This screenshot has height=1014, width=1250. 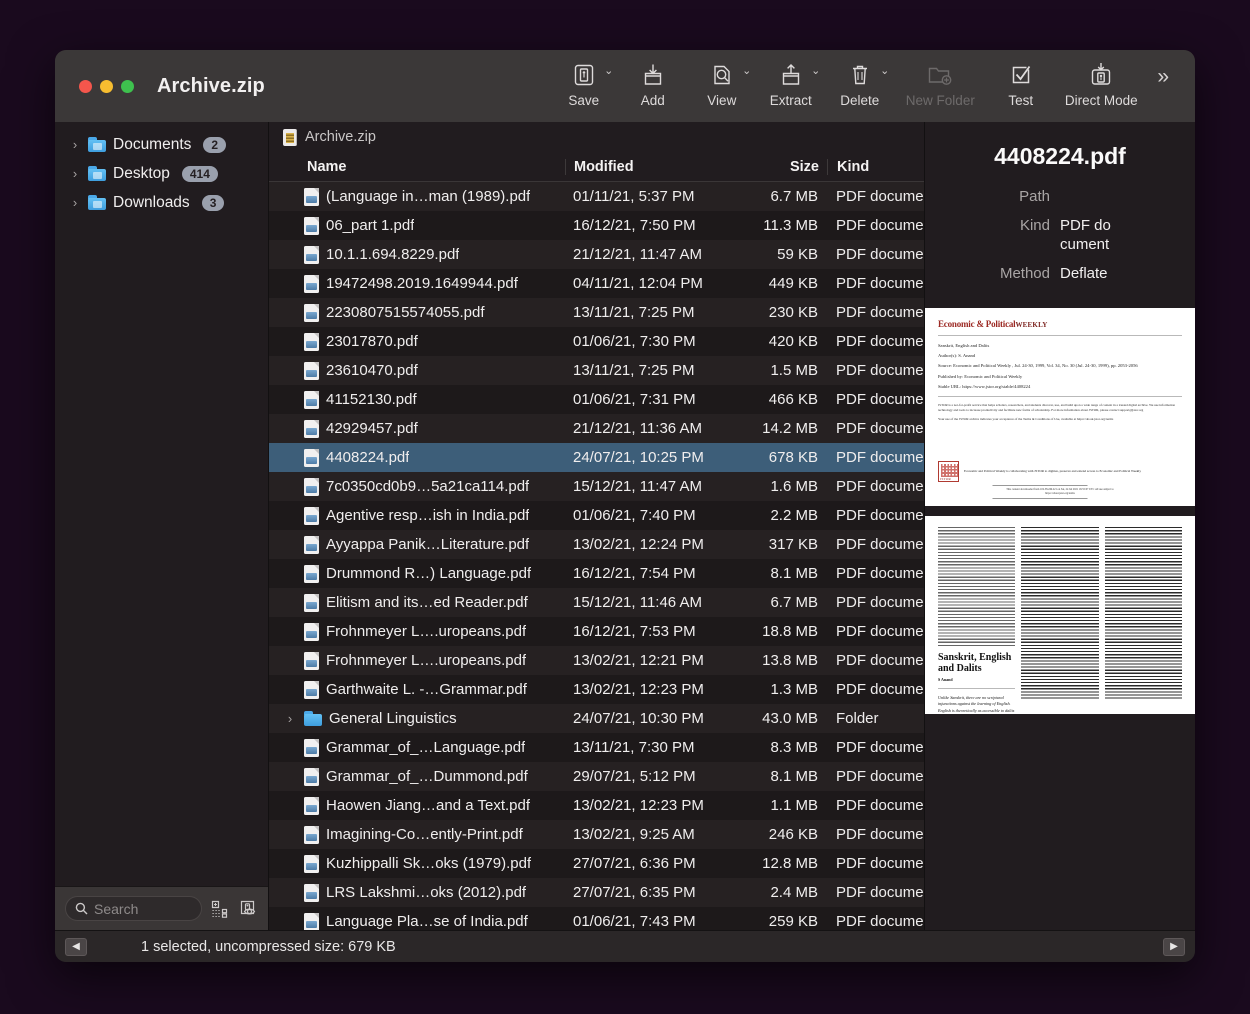 What do you see at coordinates (1166, 86) in the screenshot?
I see `toolbar-overflow-button: »` at bounding box center [1166, 86].